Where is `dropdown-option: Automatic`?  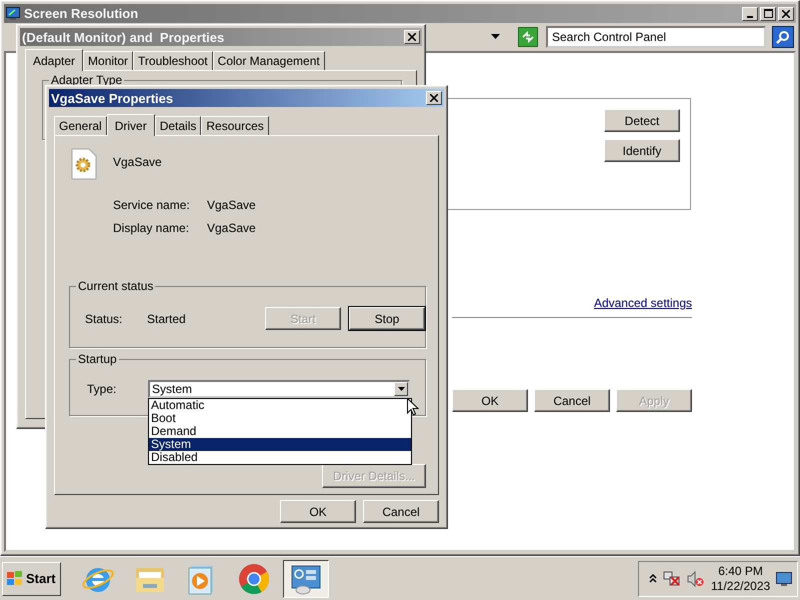 dropdown-option: Automatic is located at coordinates (280, 405).